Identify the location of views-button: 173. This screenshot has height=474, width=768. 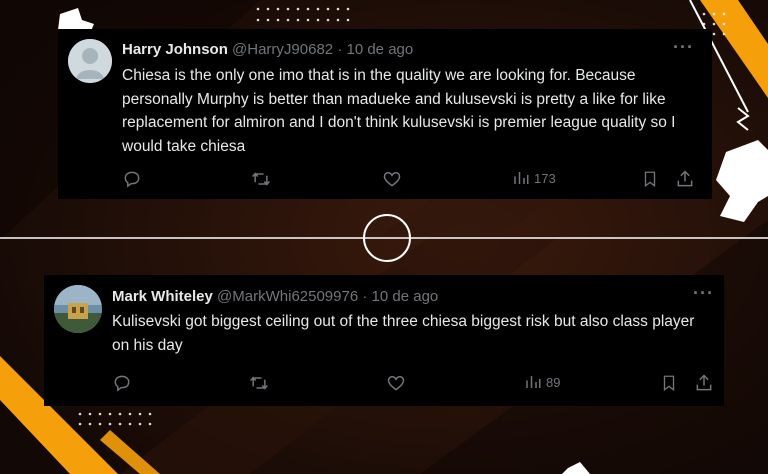
(534, 178).